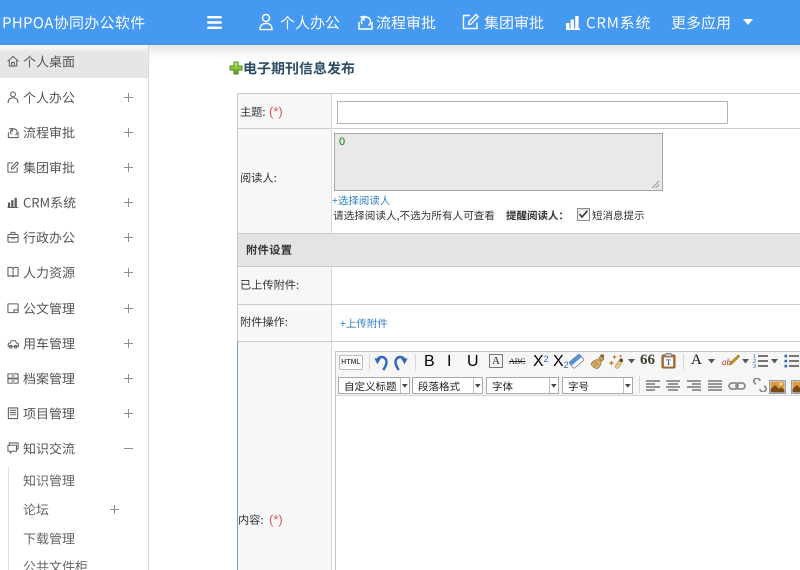  I want to click on svg-text: 3, so click(754, 366).